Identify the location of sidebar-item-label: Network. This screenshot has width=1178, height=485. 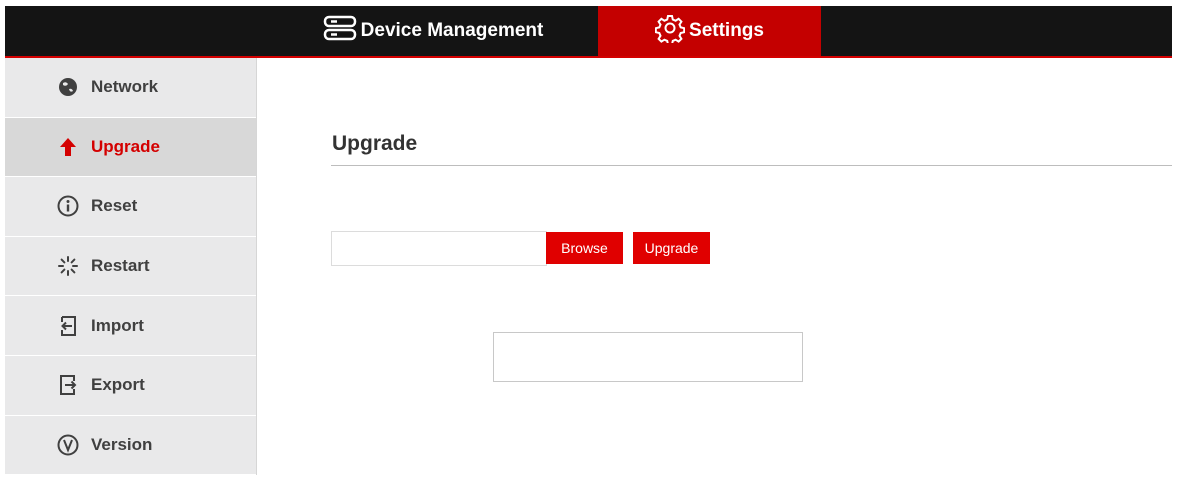
(125, 87).